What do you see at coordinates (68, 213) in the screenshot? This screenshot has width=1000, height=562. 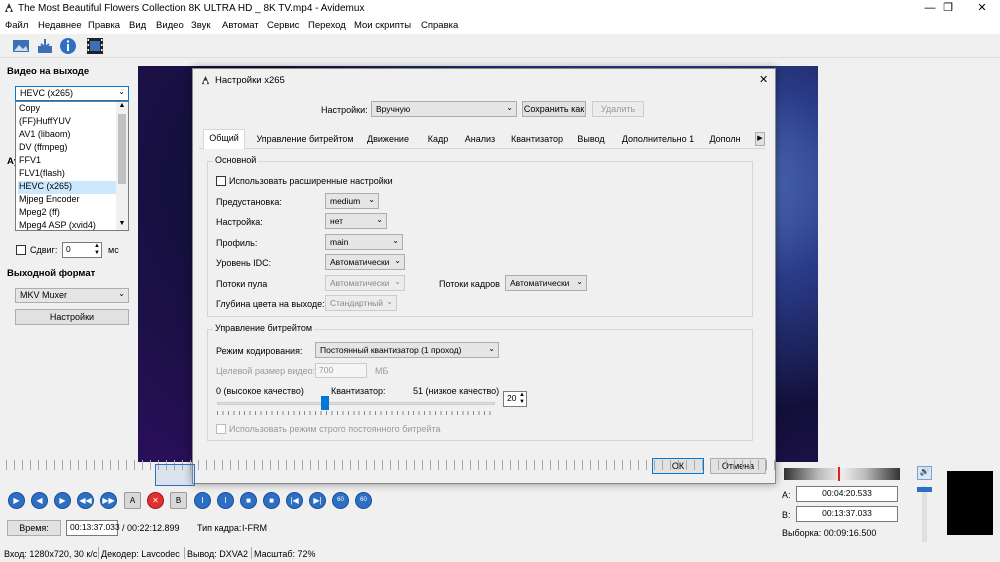 I see `list-item: Mpeg2 (ff)` at bounding box center [68, 213].